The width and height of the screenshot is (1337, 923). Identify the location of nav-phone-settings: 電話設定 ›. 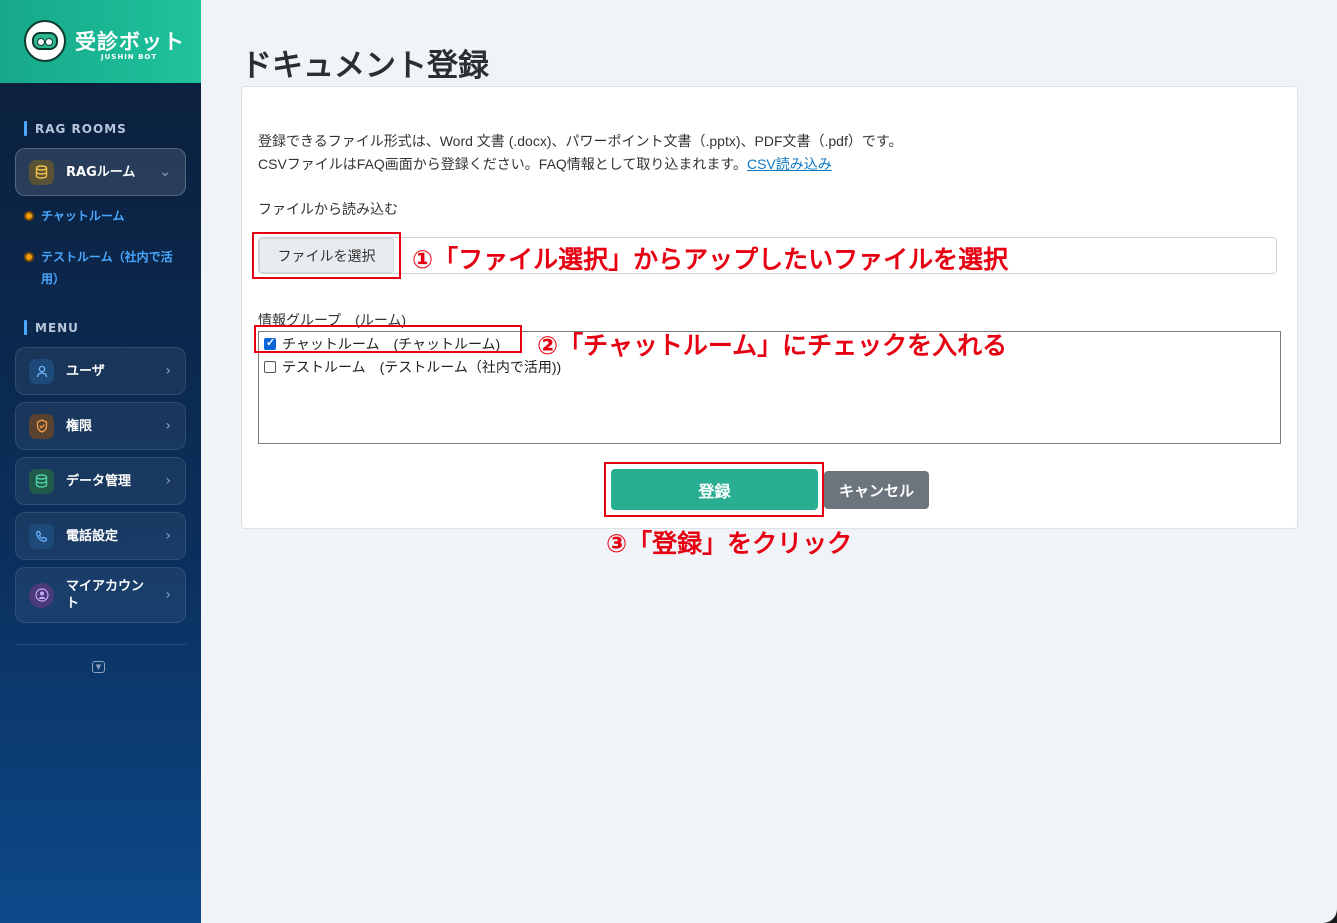
(100, 536).